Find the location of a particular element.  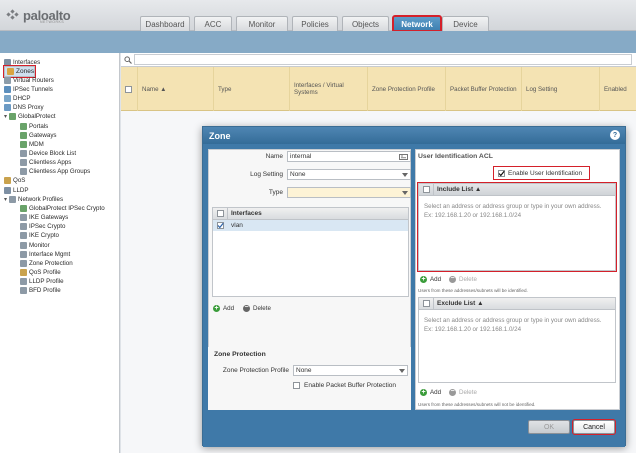

column-header: Type is located at coordinates (251, 89).